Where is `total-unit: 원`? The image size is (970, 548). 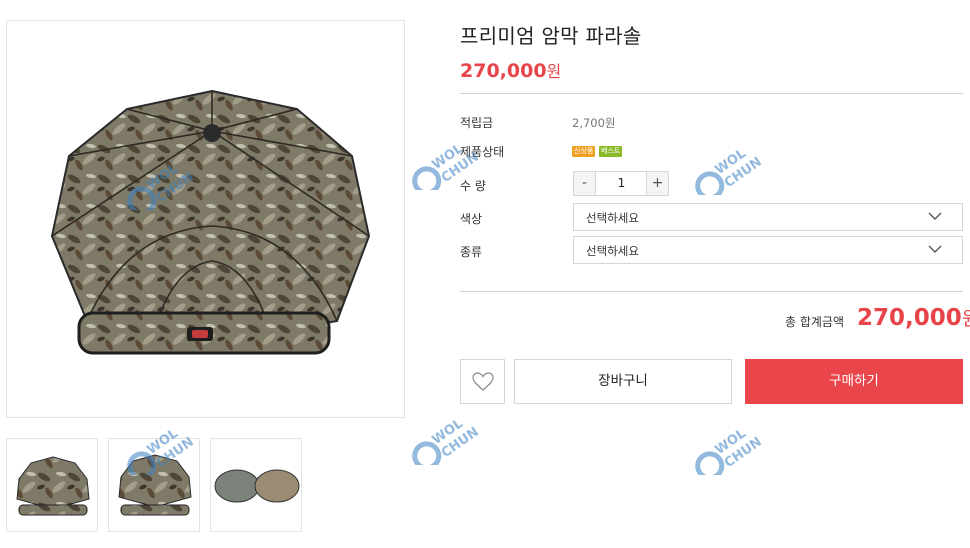
total-unit: 원 is located at coordinates (966, 319).